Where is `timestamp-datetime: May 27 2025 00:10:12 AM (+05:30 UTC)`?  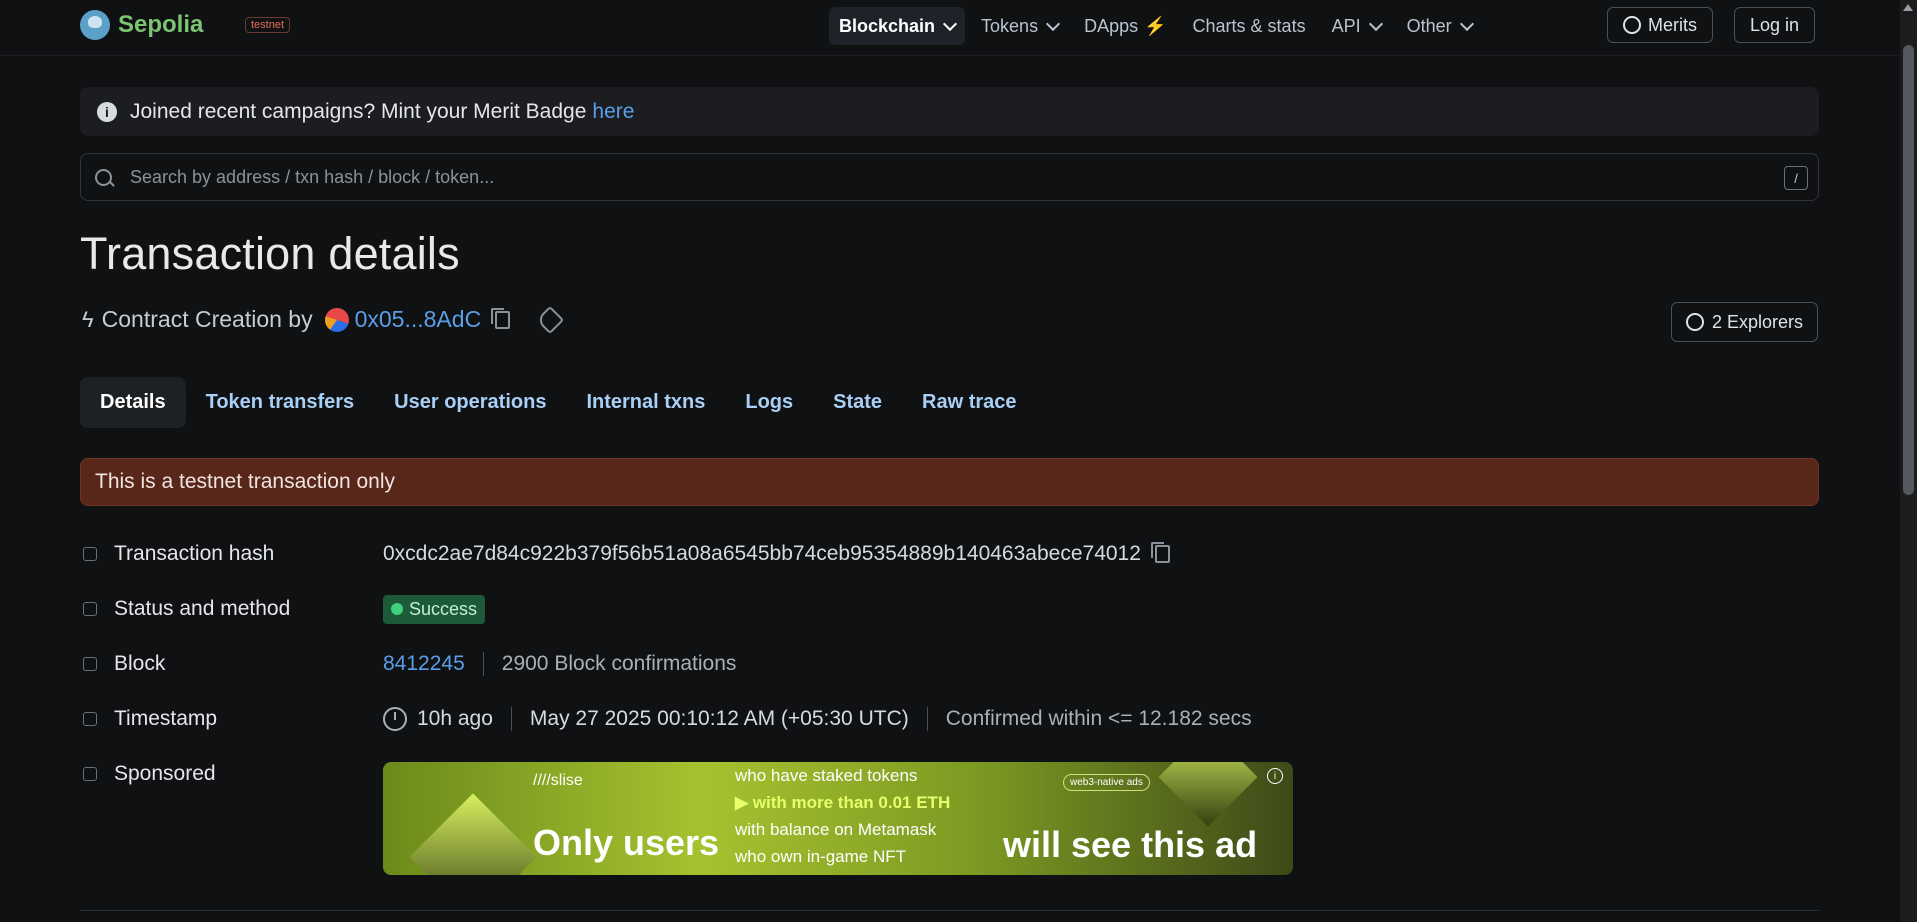
timestamp-datetime: May 27 2025 00:10:12 AM (+05:30 UTC) is located at coordinates (719, 718).